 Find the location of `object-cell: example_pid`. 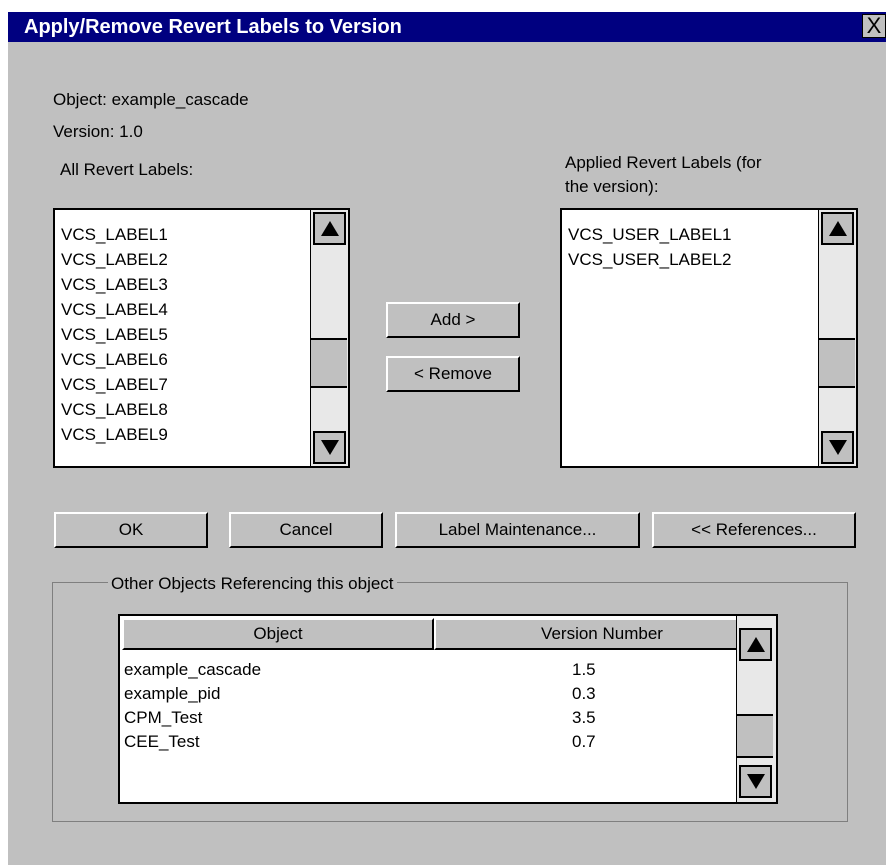

object-cell: example_pid is located at coordinates (172, 693).